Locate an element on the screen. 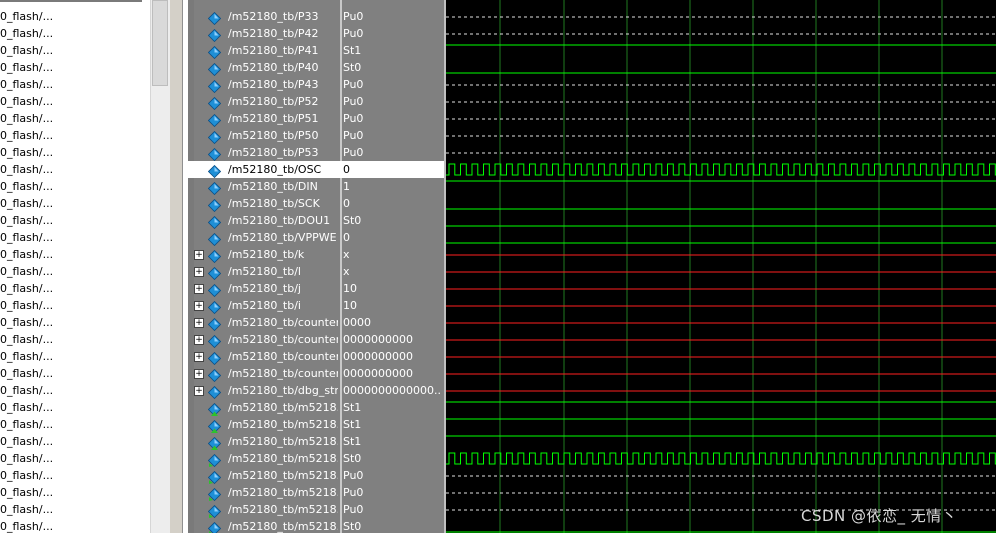  signal-value: St0 is located at coordinates (352, 526).